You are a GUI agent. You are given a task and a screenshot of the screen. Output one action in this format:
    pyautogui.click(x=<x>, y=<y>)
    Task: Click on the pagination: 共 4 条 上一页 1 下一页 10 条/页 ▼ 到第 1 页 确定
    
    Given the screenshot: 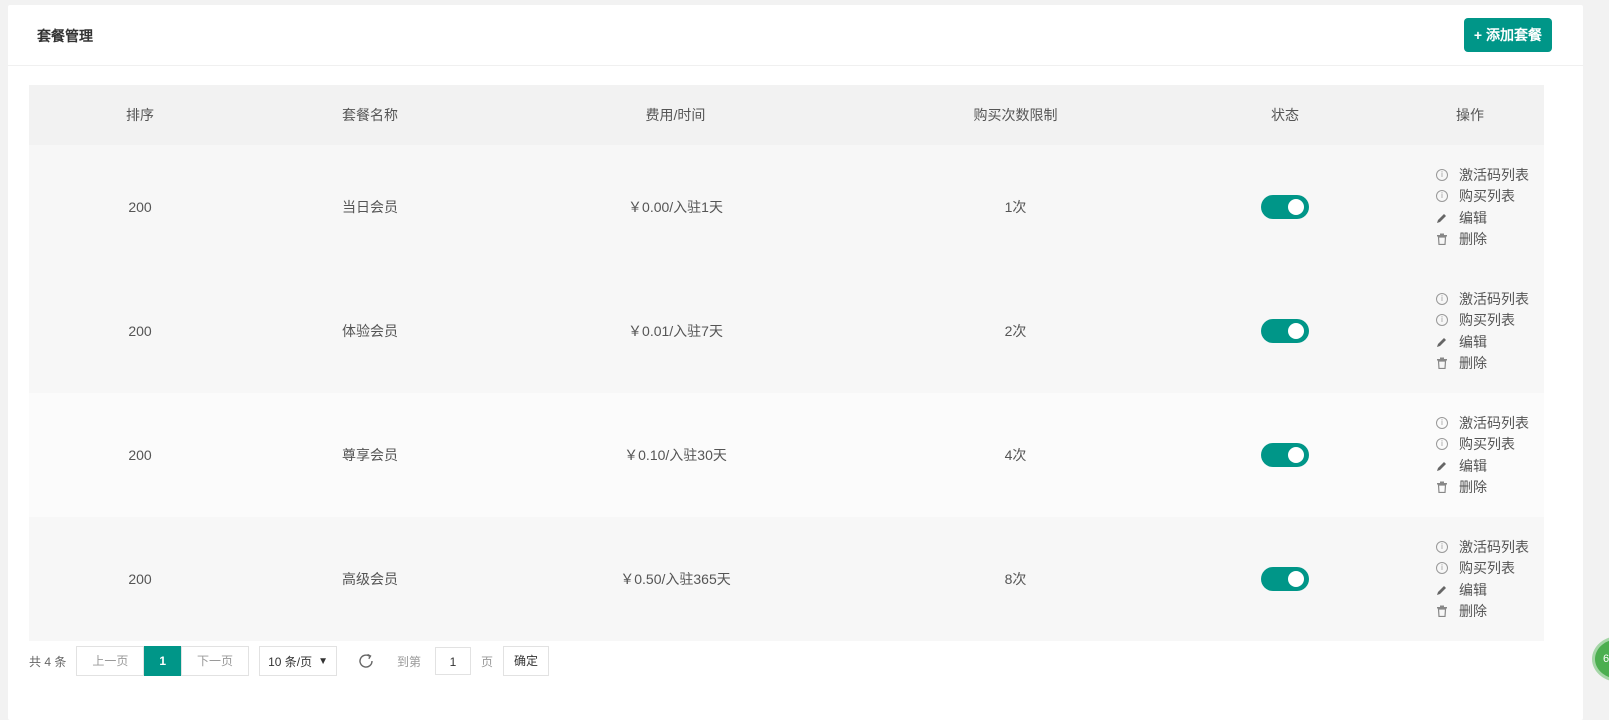 What is the action you would take?
    pyautogui.click(x=289, y=661)
    